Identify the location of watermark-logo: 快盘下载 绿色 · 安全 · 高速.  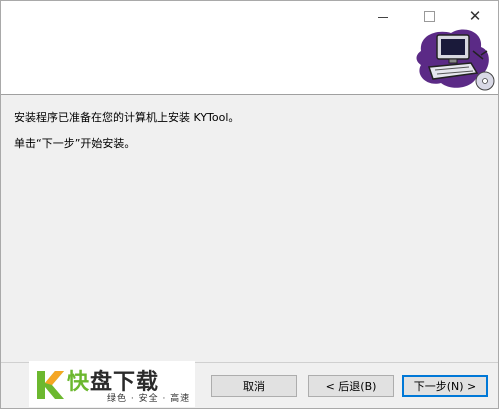
(112, 384).